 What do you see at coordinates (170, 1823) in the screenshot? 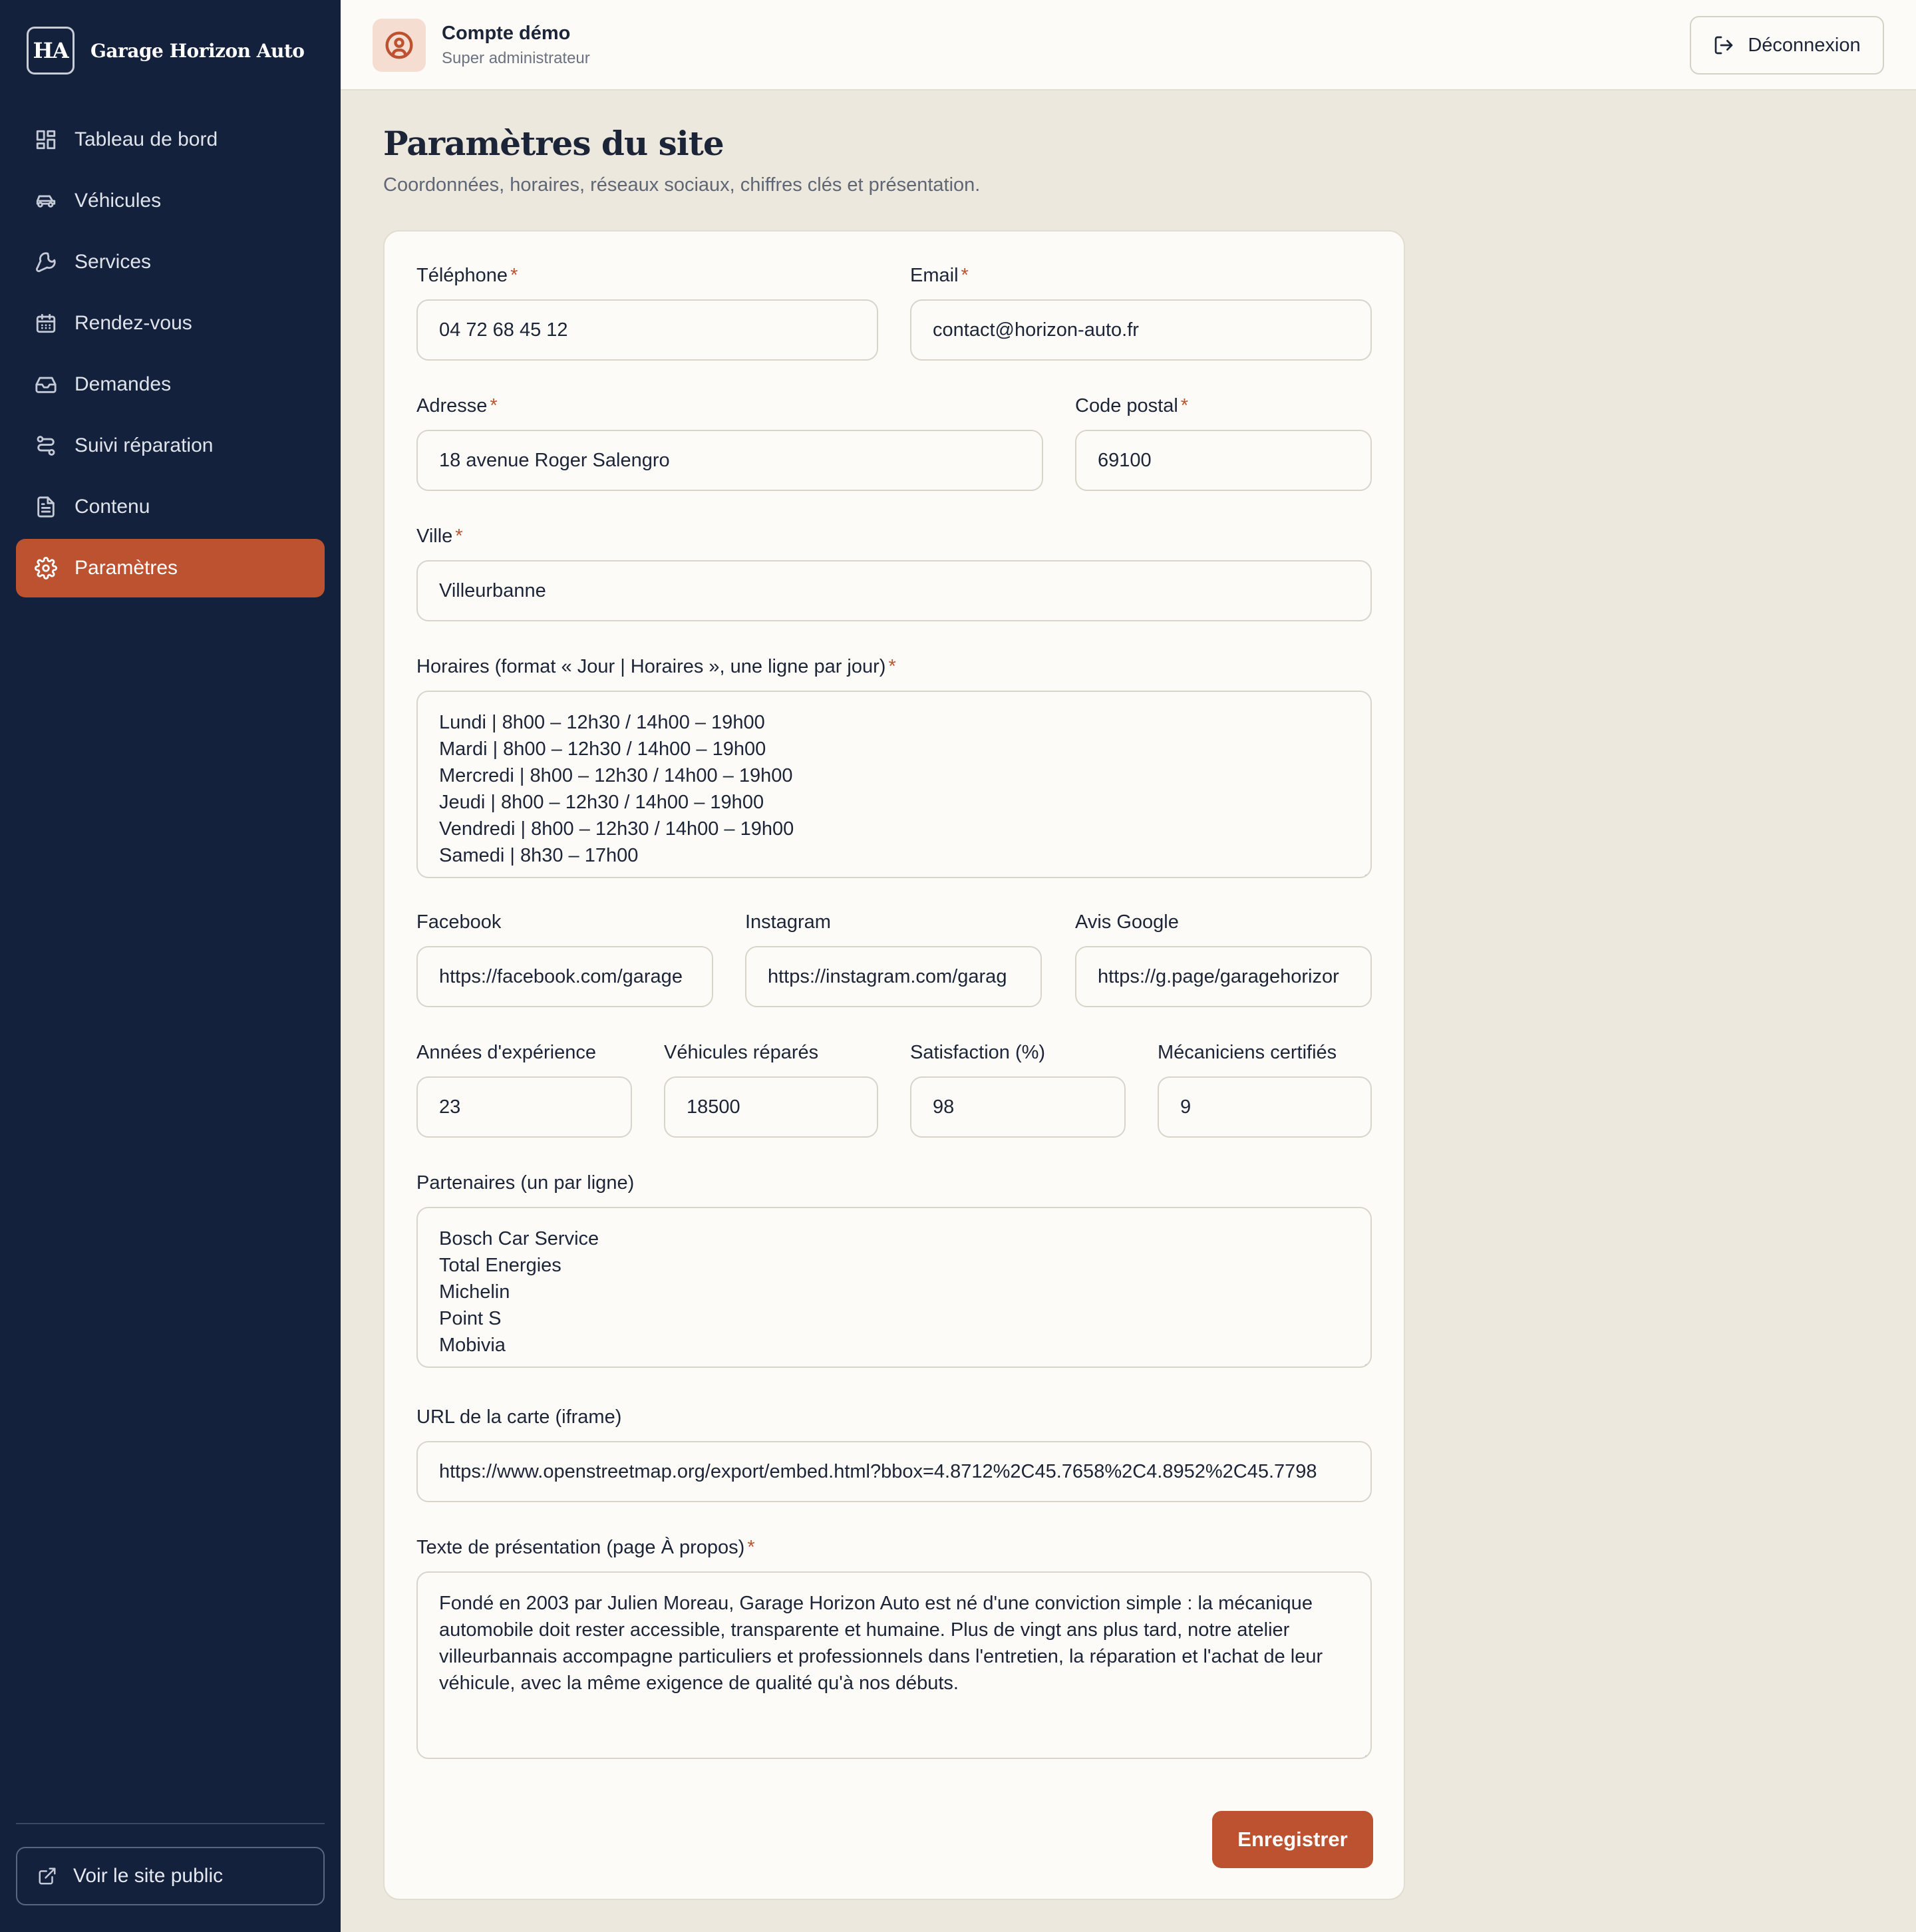
I see `sidebar-divider` at bounding box center [170, 1823].